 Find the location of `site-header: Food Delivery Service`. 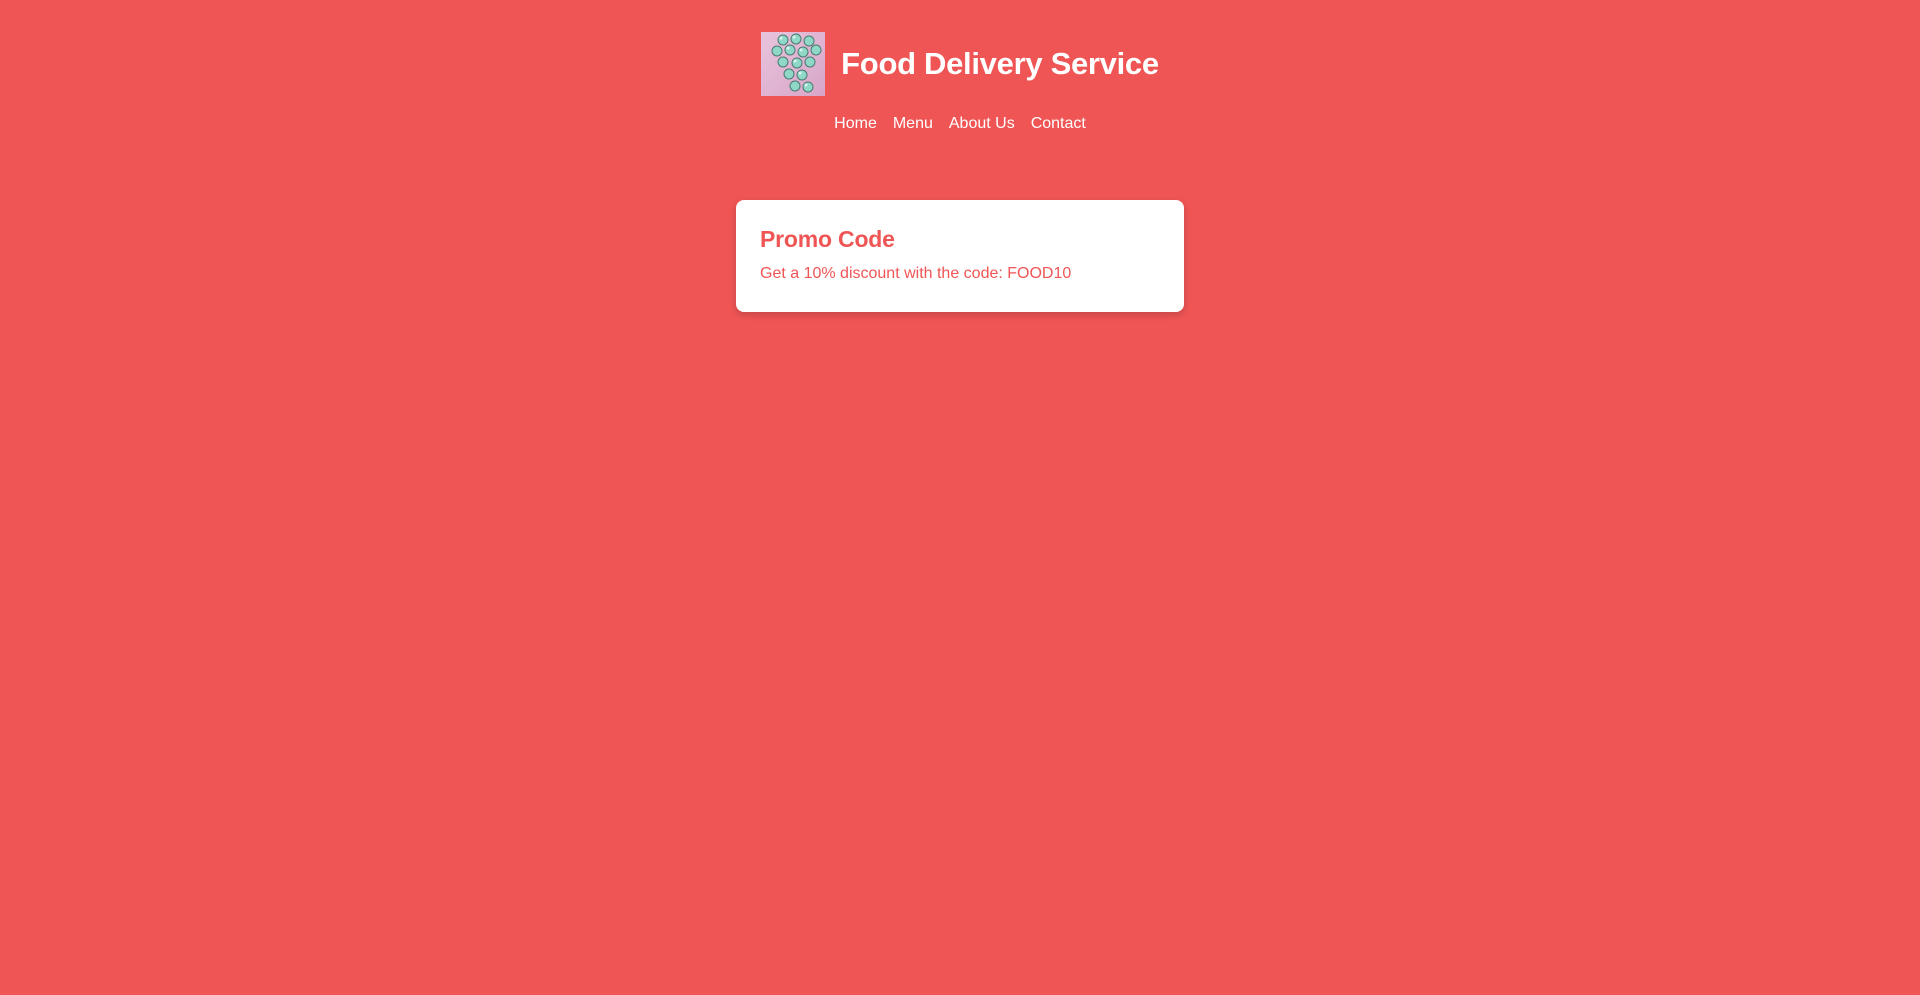

site-header: Food Delivery Service is located at coordinates (960, 64).